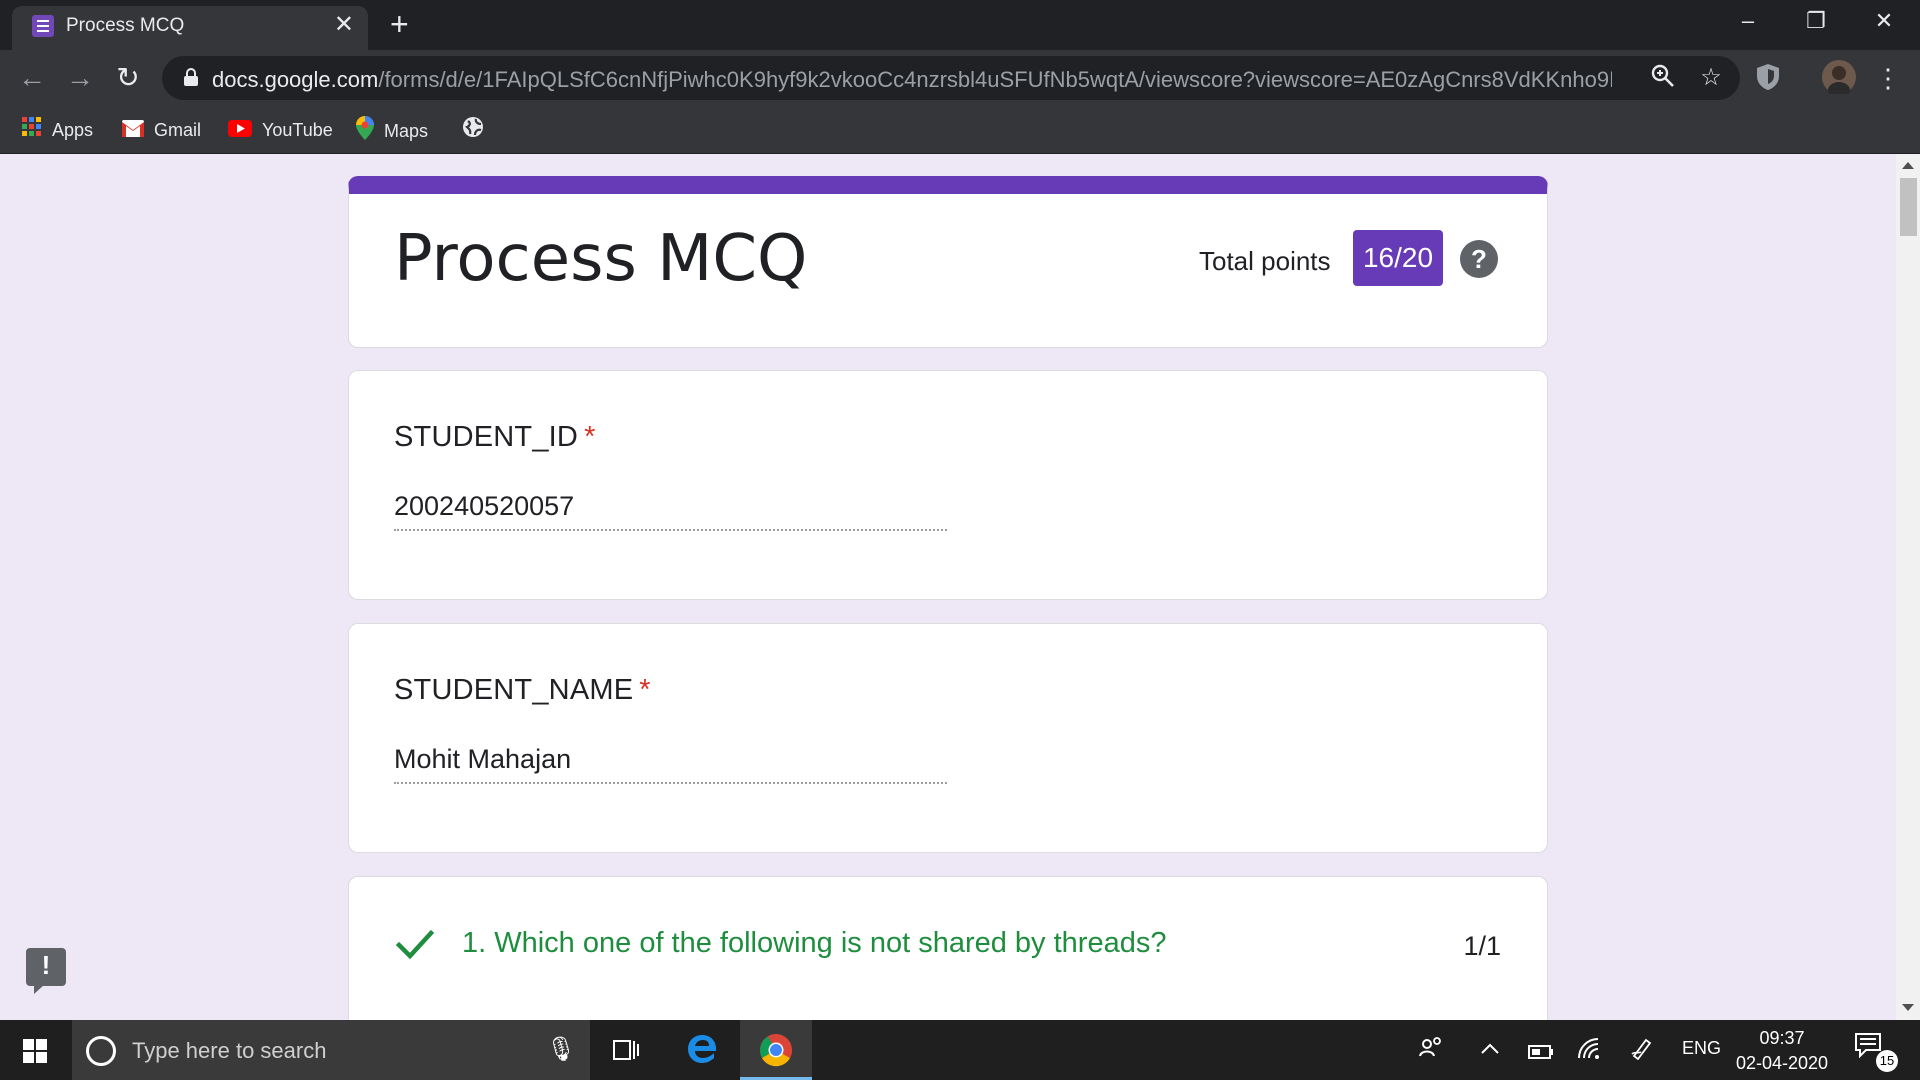  I want to click on bookmark-youtube: YouTube, so click(280, 130).